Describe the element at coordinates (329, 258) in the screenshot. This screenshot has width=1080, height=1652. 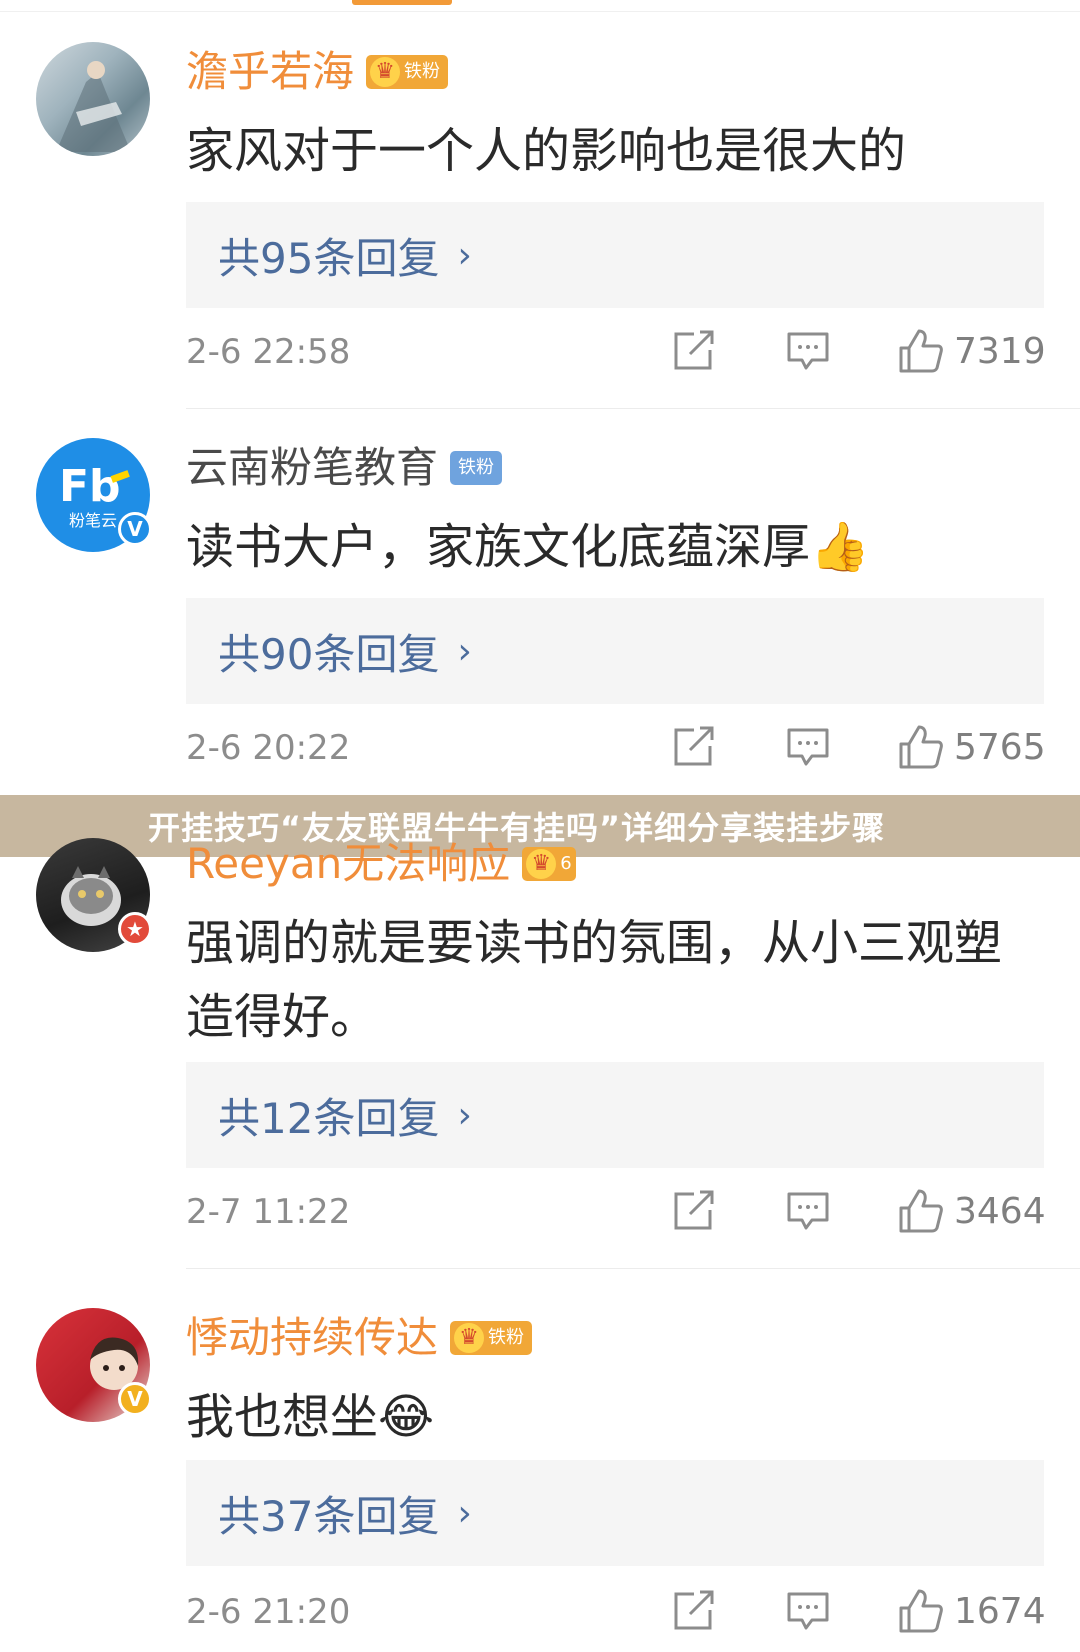
I see `replies-count: 共95条回复` at that location.